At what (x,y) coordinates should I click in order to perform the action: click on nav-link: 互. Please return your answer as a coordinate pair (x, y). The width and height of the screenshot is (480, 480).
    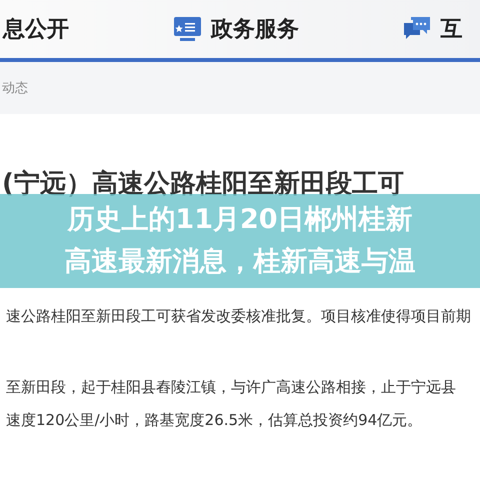
    Looking at the image, I should click on (451, 29).